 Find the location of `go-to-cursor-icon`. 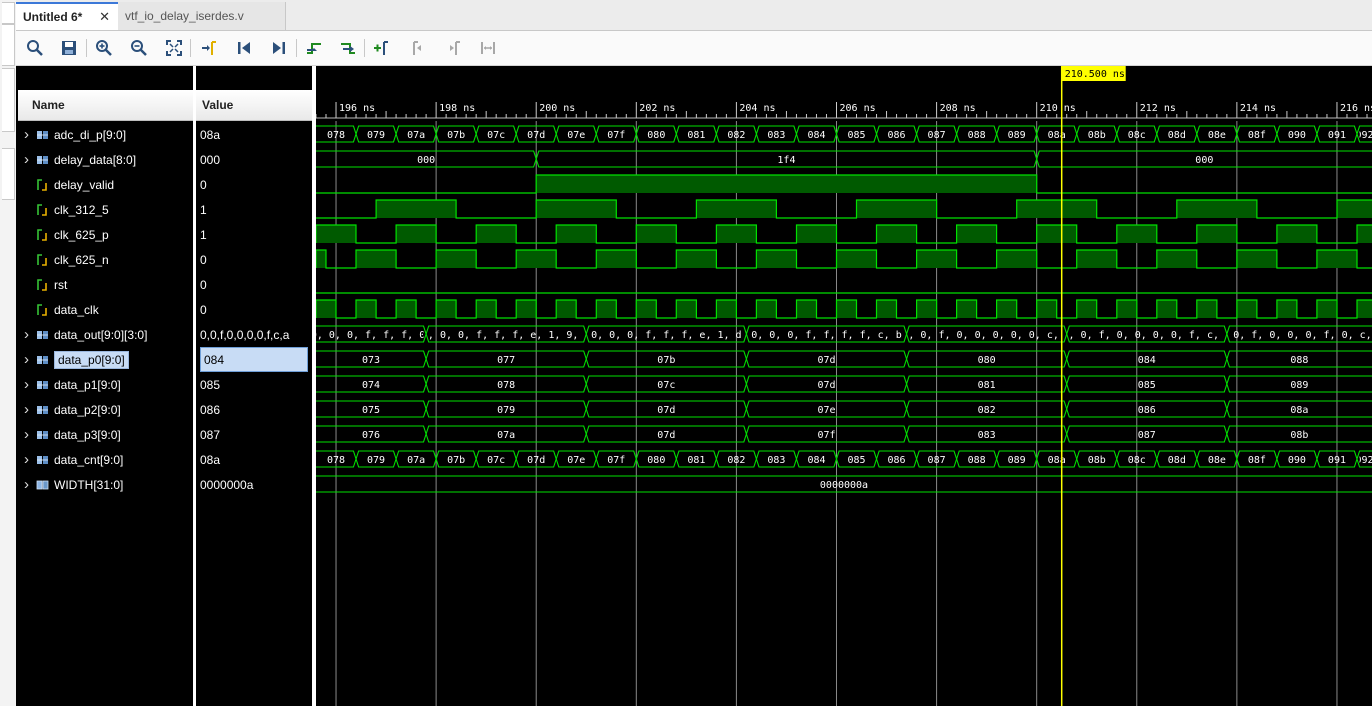

go-to-cursor-icon is located at coordinates (209, 48).